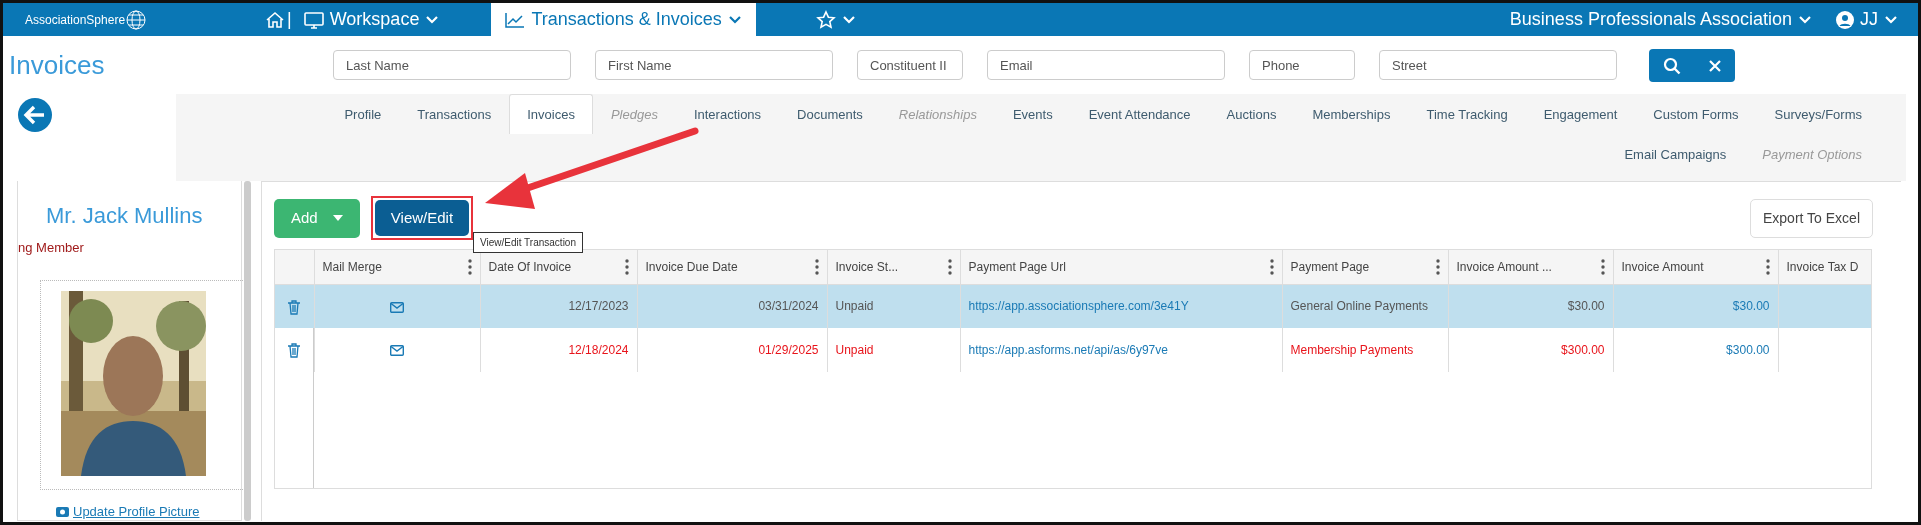 The image size is (1921, 525). What do you see at coordinates (598, 350) in the screenshot?
I see `table-cell: 12/18/2024` at bounding box center [598, 350].